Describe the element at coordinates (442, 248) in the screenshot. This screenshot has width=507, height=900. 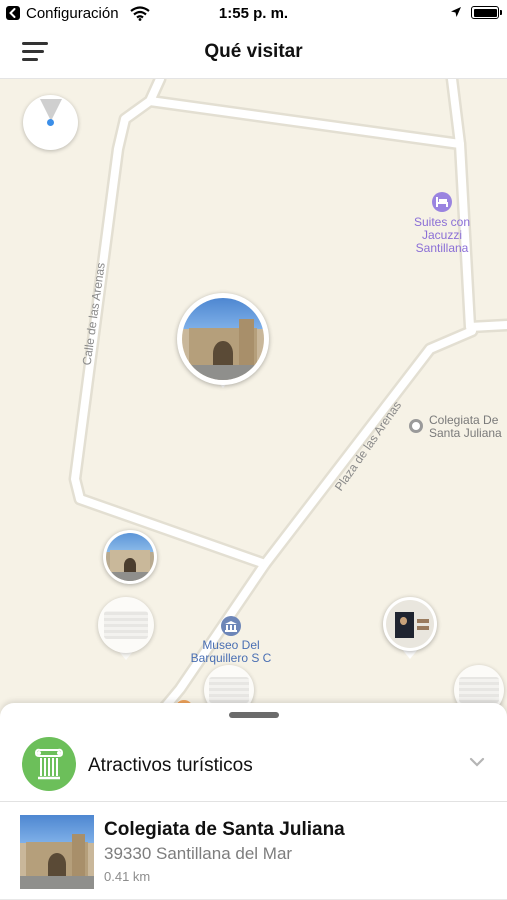
I see `poi-label-hotel-line3: Santillana` at that location.